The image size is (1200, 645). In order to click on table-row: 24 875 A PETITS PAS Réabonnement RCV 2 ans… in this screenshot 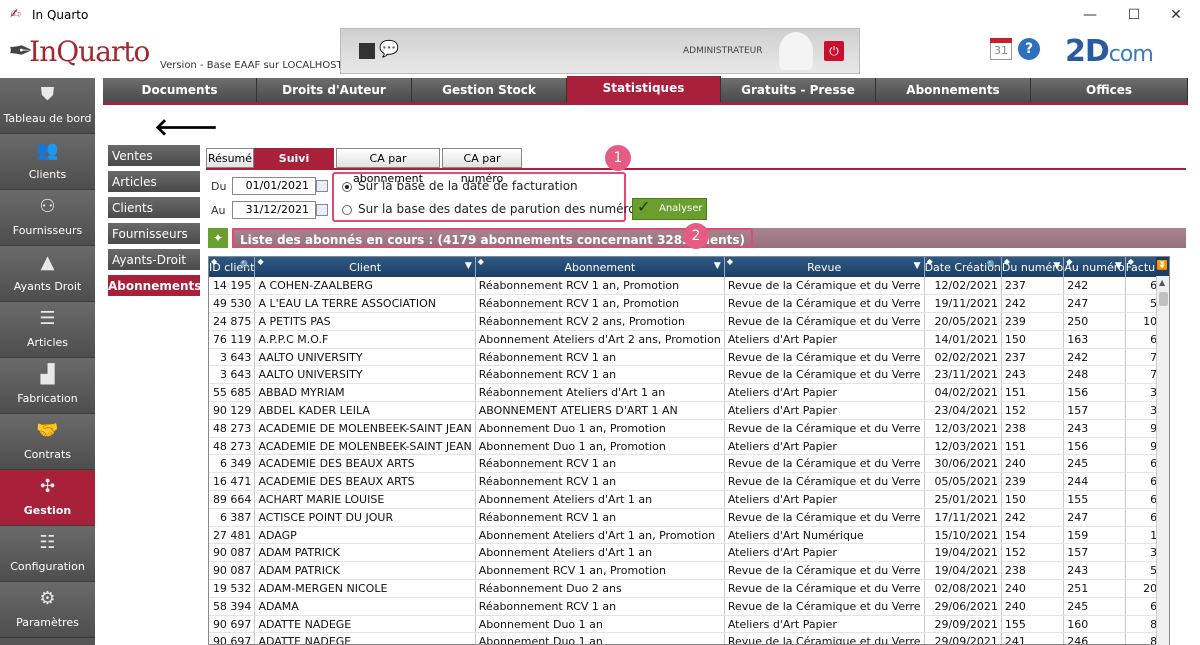, I will do `click(689, 321)`.